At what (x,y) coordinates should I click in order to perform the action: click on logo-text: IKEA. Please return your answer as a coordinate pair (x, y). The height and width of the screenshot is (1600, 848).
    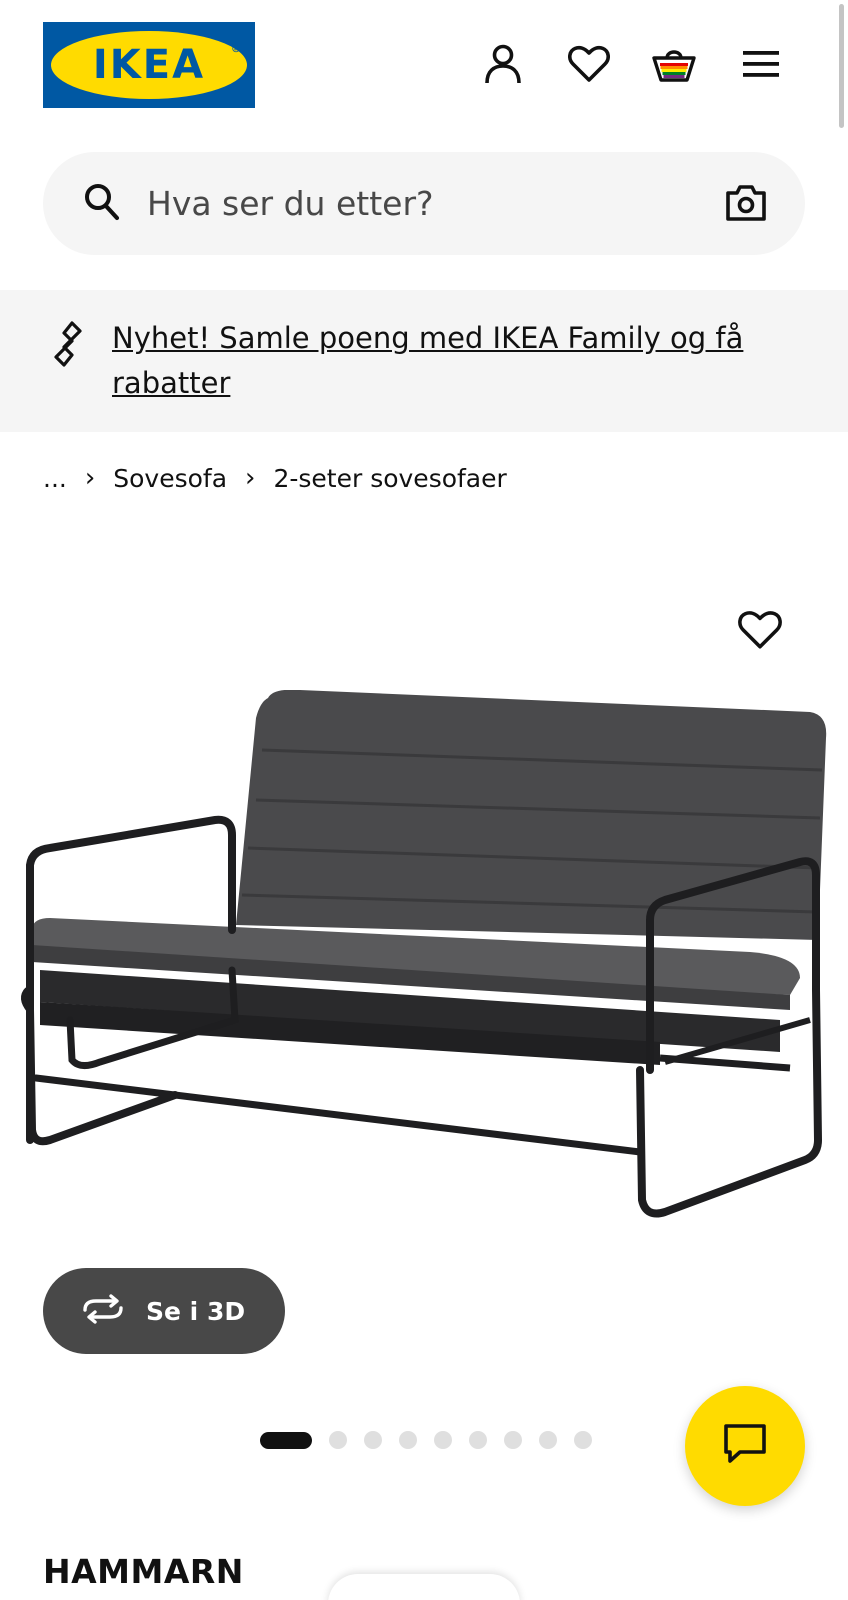
    Looking at the image, I should click on (149, 65).